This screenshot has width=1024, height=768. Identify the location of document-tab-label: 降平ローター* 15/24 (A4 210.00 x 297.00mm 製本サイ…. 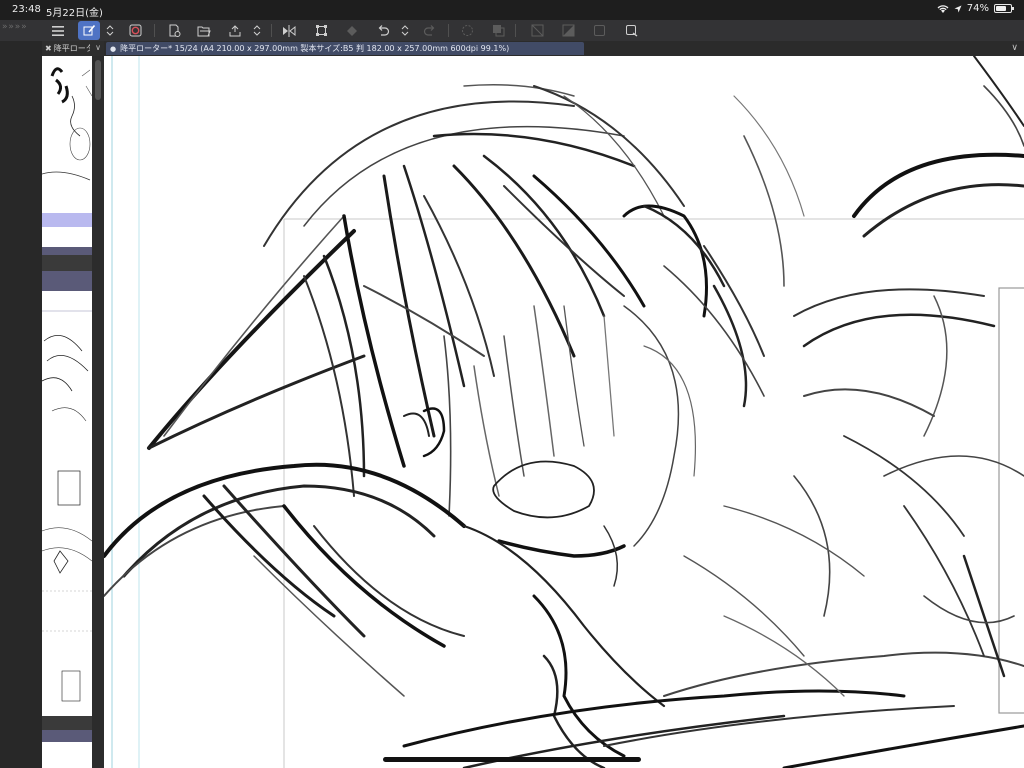
(315, 48).